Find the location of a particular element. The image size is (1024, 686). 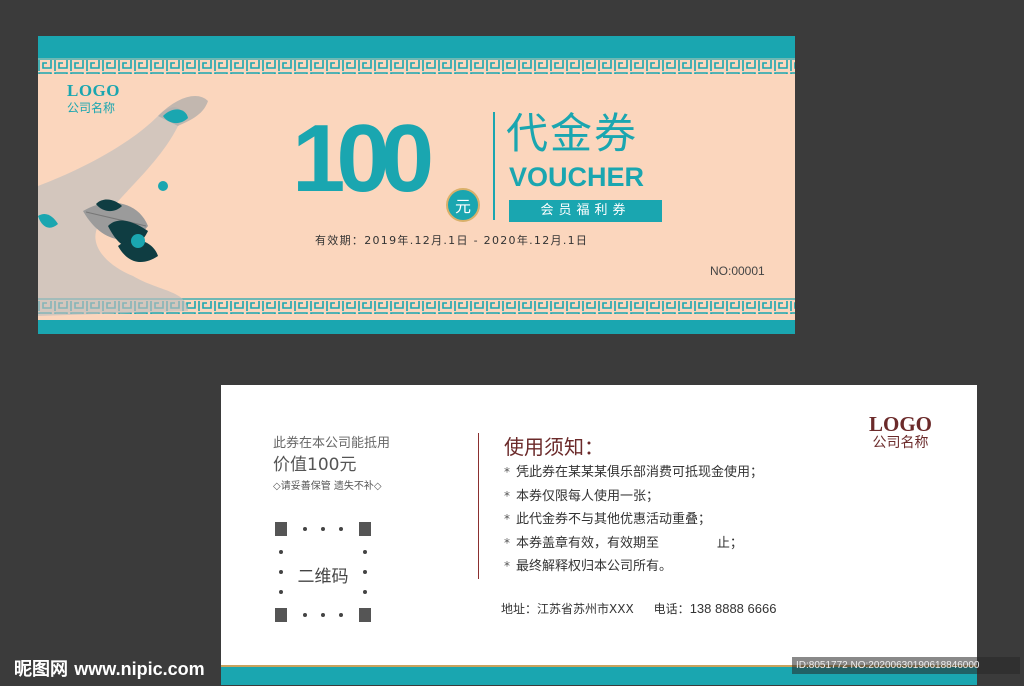

rule-item: * 此代金券不与其他优惠活动重叠； is located at coordinates (633, 520).